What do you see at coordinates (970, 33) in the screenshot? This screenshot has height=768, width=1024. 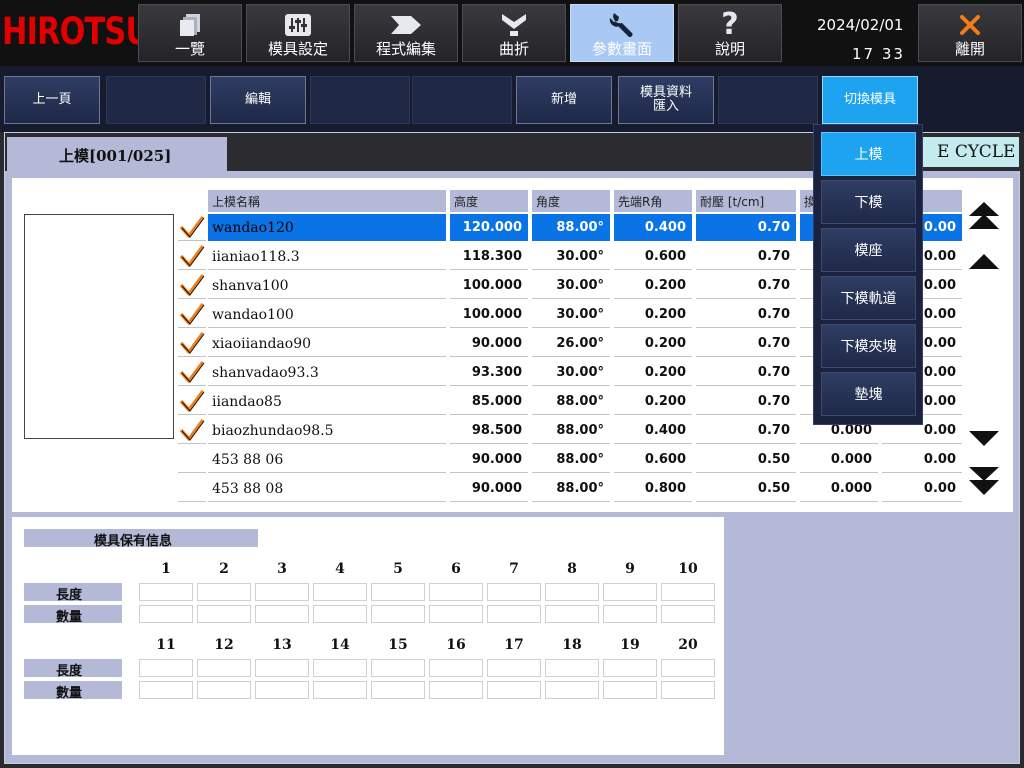 I see `exit-button: 離開` at bounding box center [970, 33].